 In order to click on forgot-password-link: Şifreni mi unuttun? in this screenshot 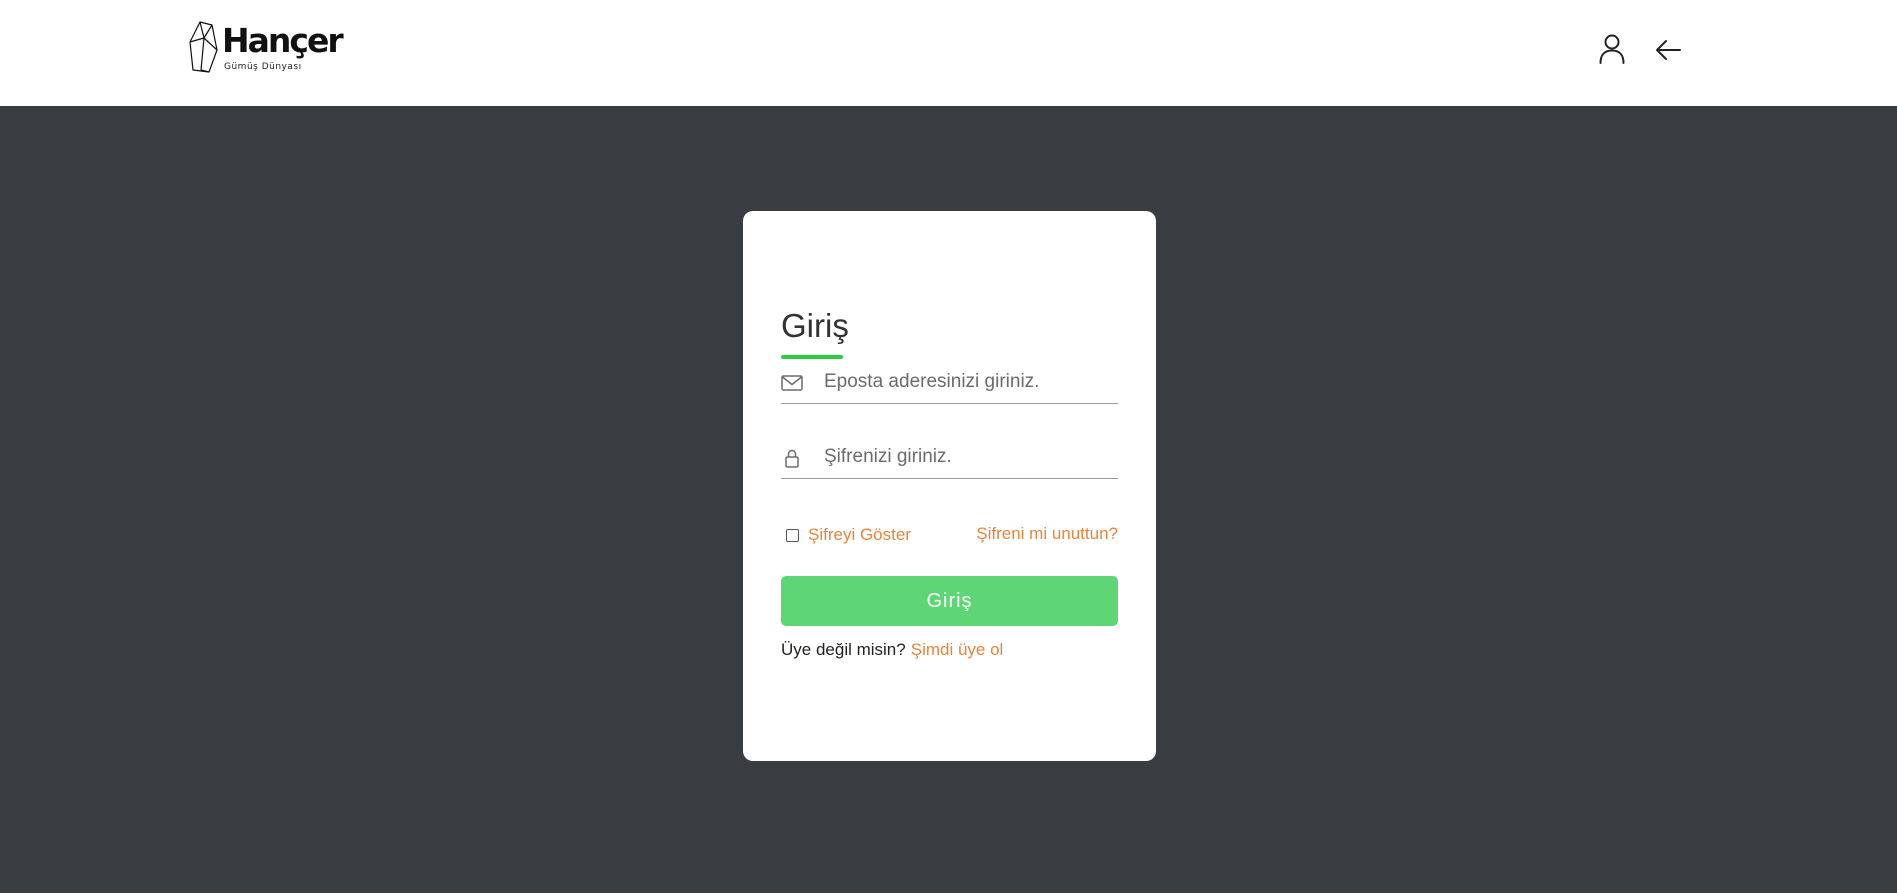, I will do `click(1047, 534)`.